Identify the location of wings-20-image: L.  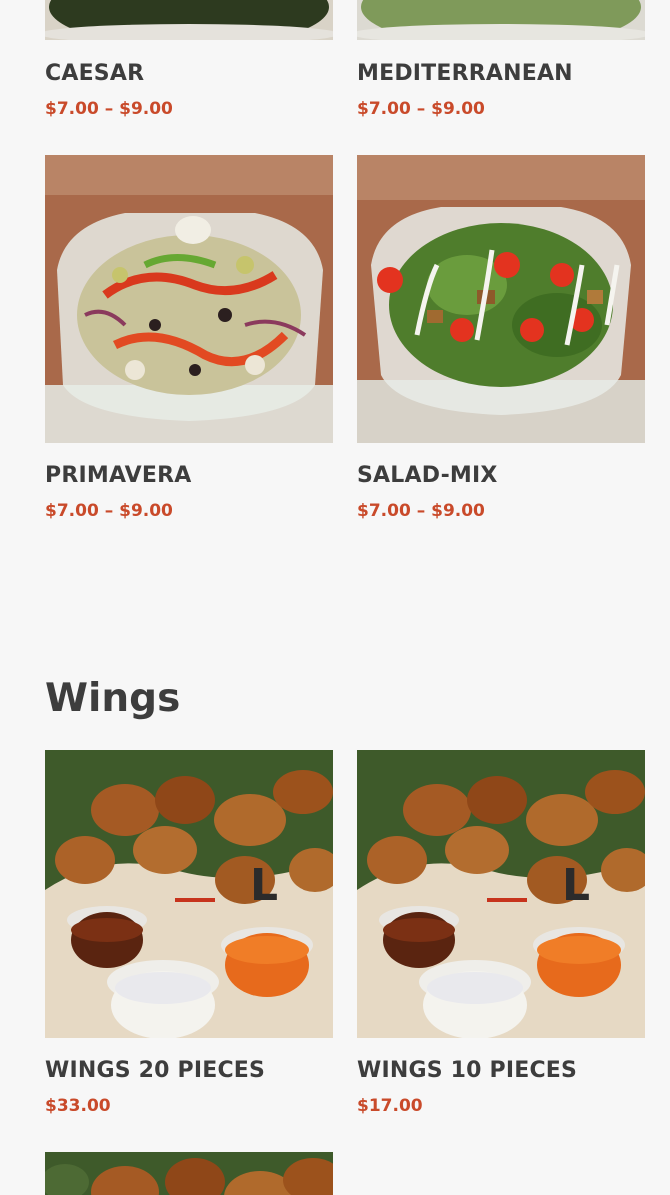
(189, 894).